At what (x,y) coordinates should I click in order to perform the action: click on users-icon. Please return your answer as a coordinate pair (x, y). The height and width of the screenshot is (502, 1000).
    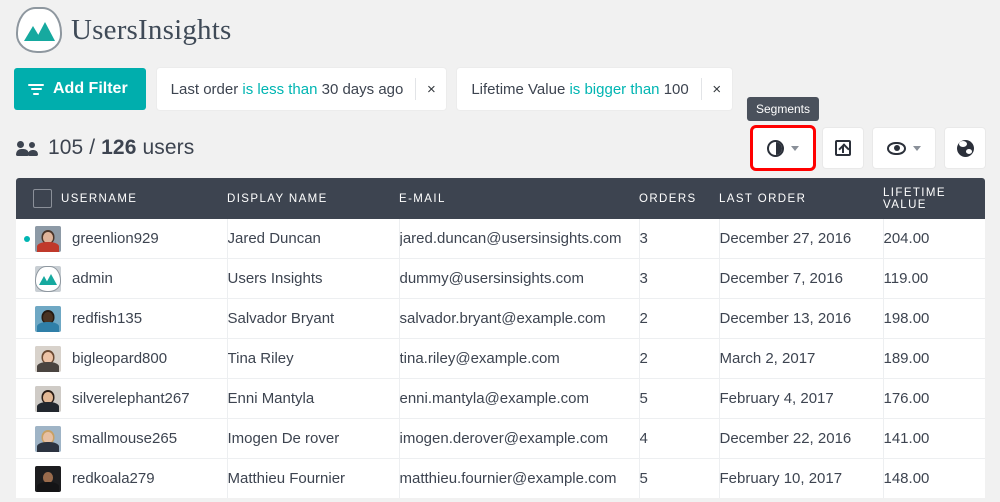
    Looking at the image, I should click on (27, 148).